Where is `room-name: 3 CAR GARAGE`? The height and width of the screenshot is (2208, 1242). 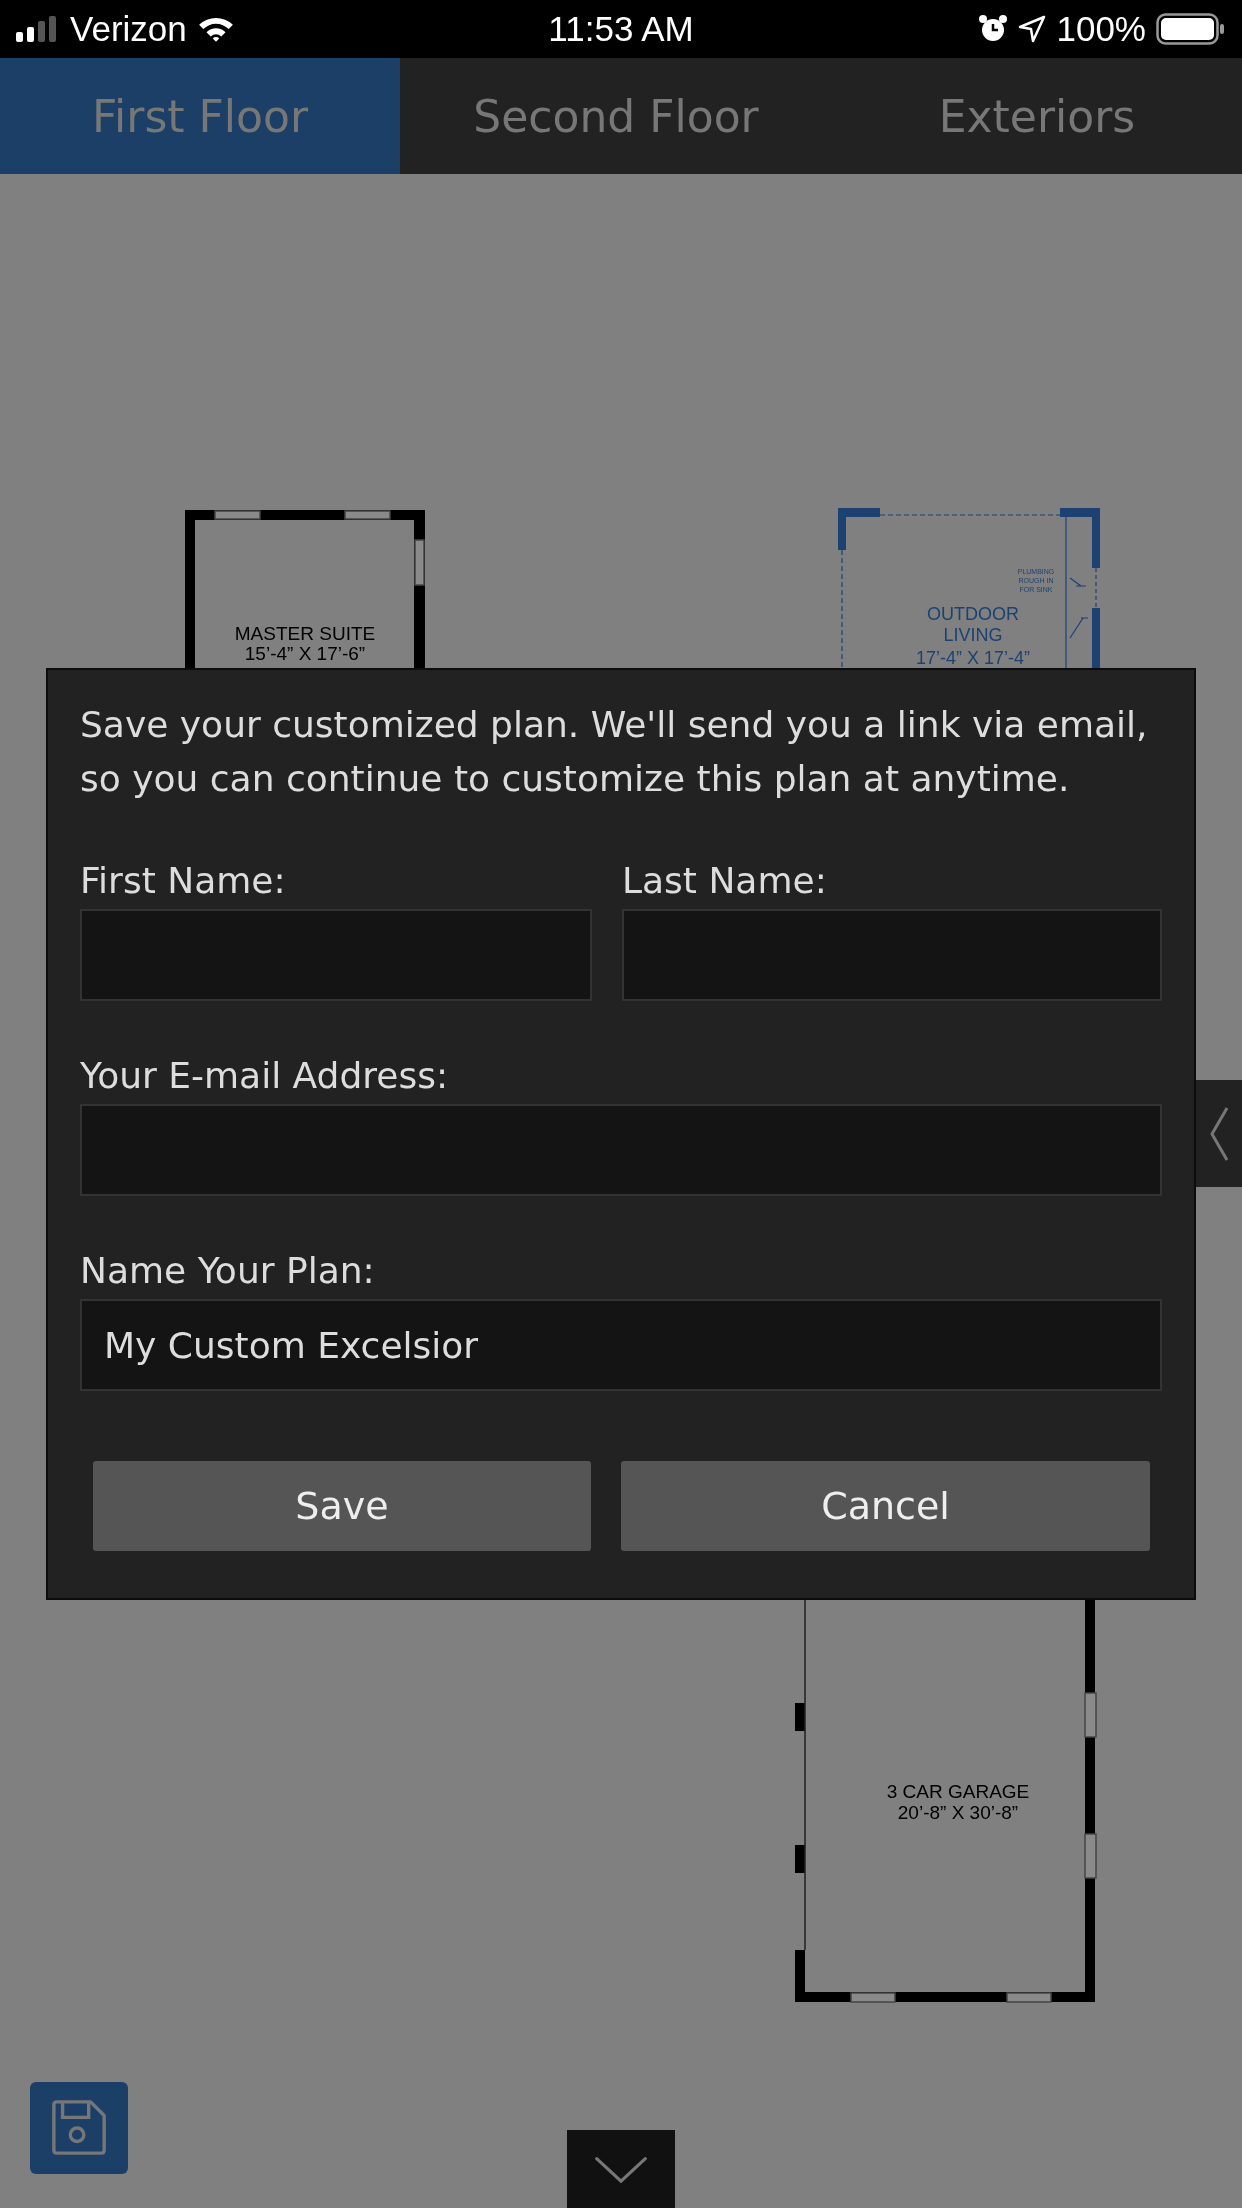 room-name: 3 CAR GARAGE is located at coordinates (958, 1791).